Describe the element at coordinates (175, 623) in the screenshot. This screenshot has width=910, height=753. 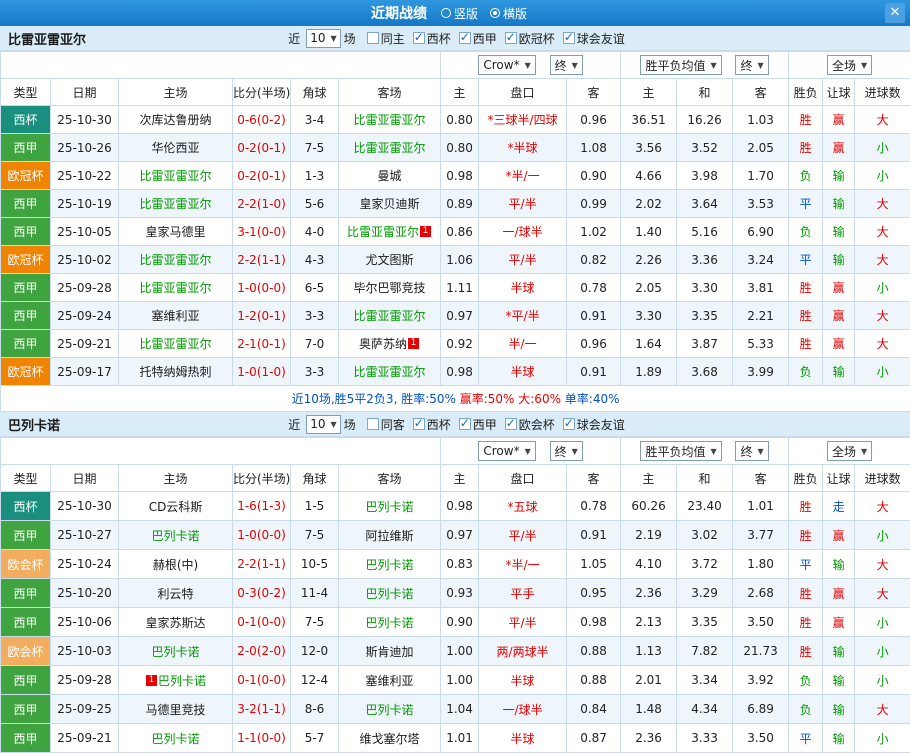
I see `home-team: 皇家苏斯达` at that location.